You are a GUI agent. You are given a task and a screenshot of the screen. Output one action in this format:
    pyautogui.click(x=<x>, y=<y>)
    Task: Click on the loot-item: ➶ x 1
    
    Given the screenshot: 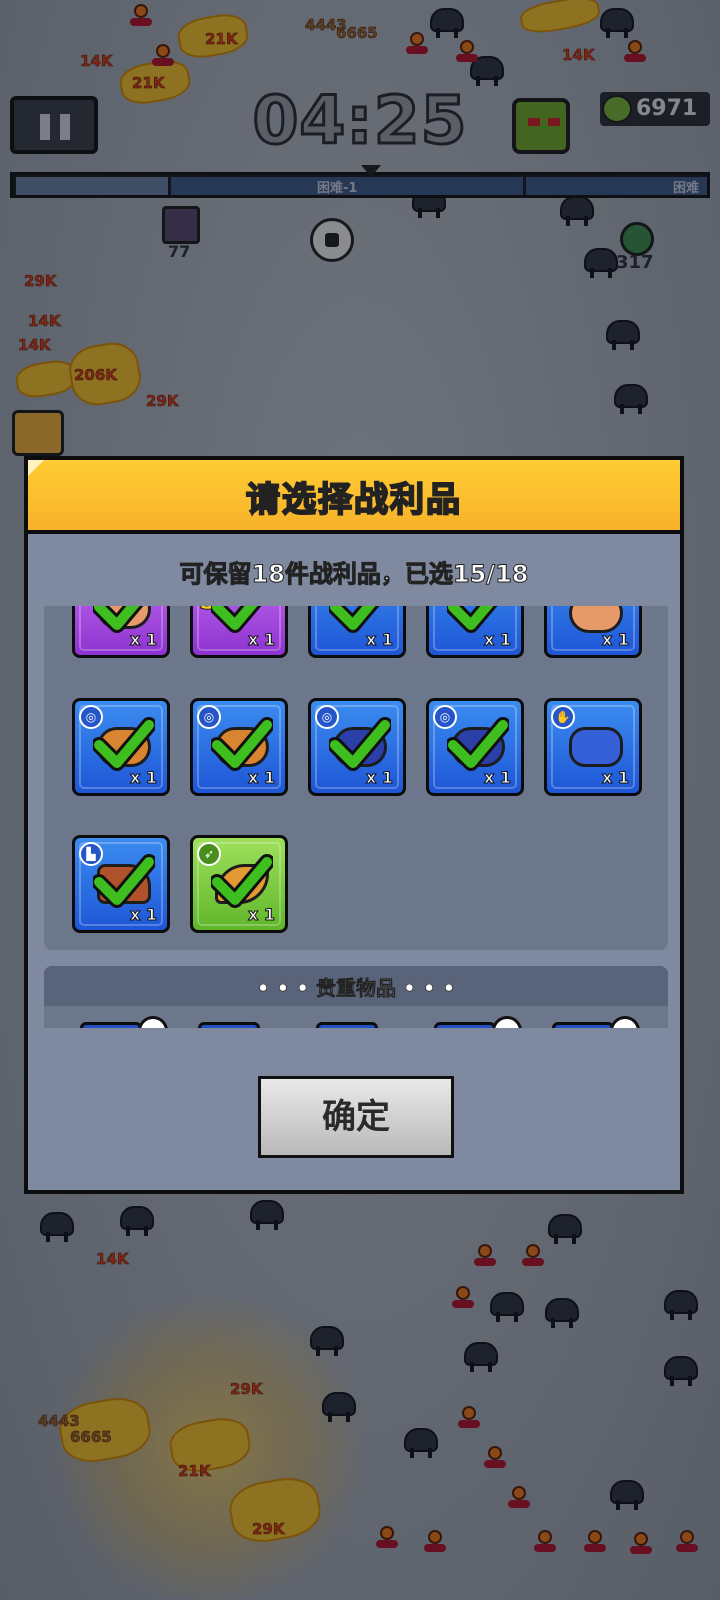 What is the action you would take?
    pyautogui.click(x=239, y=884)
    